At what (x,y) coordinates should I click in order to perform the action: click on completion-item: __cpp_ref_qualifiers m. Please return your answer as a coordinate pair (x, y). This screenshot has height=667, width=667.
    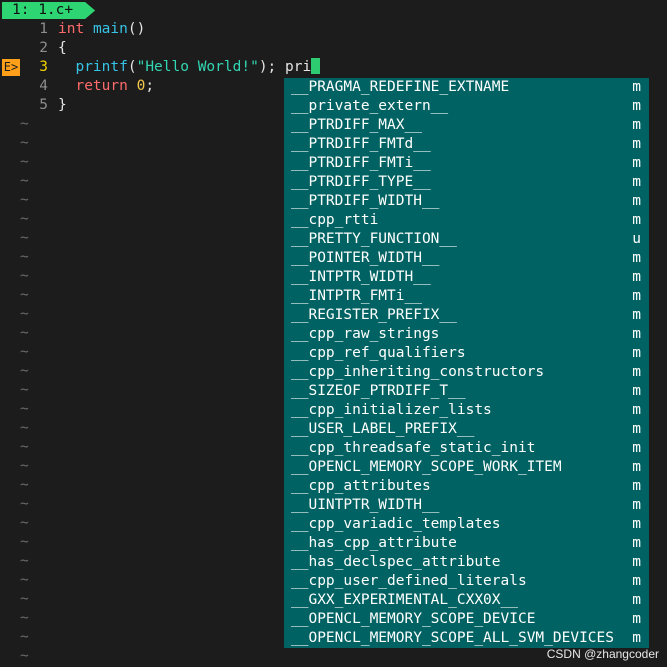
    Looking at the image, I should click on (466, 353).